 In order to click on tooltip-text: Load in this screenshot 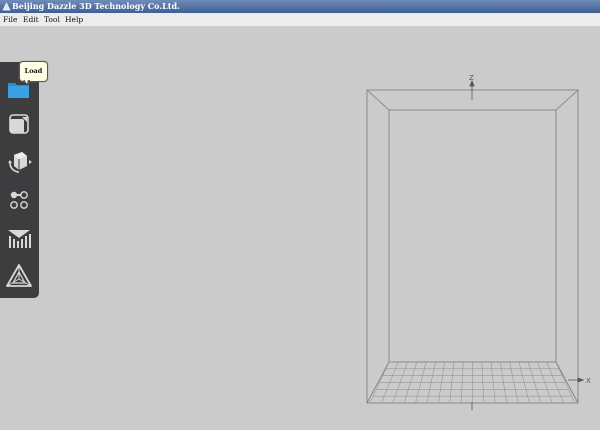, I will do `click(33, 71)`.